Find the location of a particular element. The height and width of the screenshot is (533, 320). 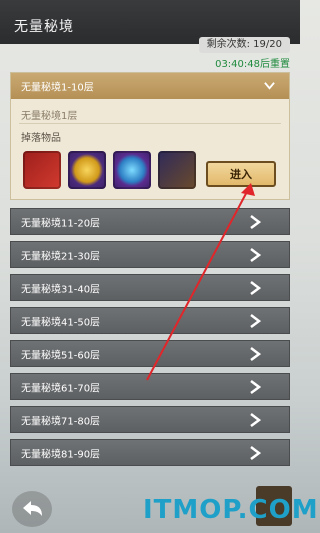

back-button is located at coordinates (32, 509).